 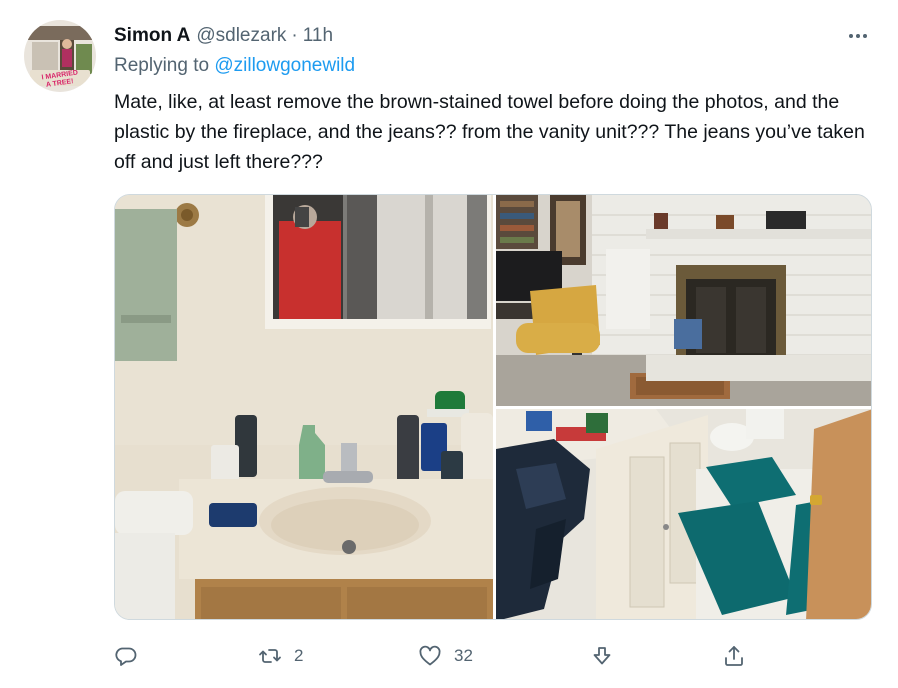 I want to click on retweet-icon, so click(x=270, y=656).